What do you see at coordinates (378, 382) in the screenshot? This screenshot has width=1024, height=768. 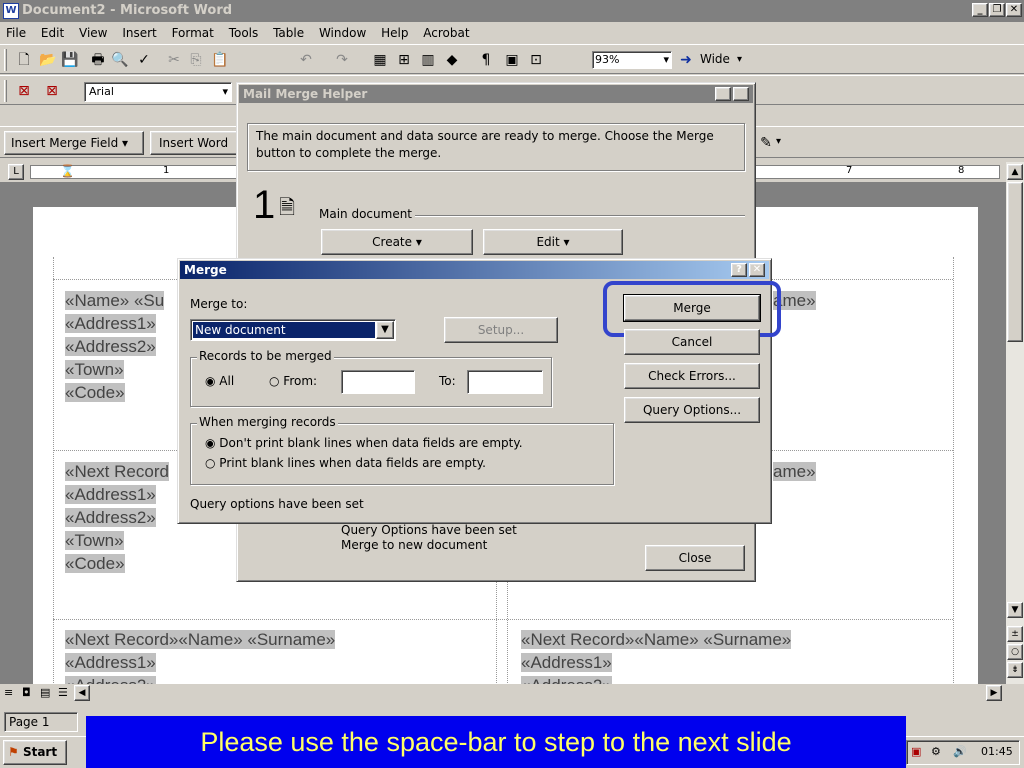 I see `from-input` at bounding box center [378, 382].